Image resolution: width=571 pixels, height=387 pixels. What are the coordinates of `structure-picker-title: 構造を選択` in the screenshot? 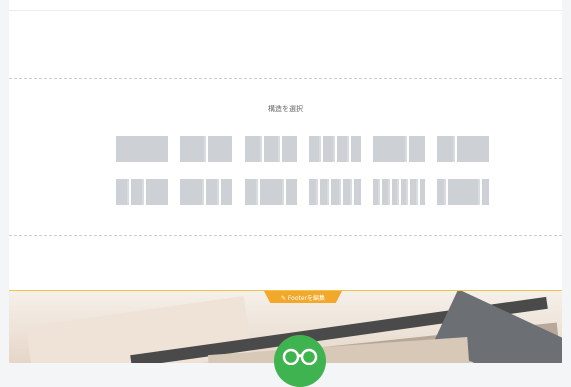 It's located at (285, 109).